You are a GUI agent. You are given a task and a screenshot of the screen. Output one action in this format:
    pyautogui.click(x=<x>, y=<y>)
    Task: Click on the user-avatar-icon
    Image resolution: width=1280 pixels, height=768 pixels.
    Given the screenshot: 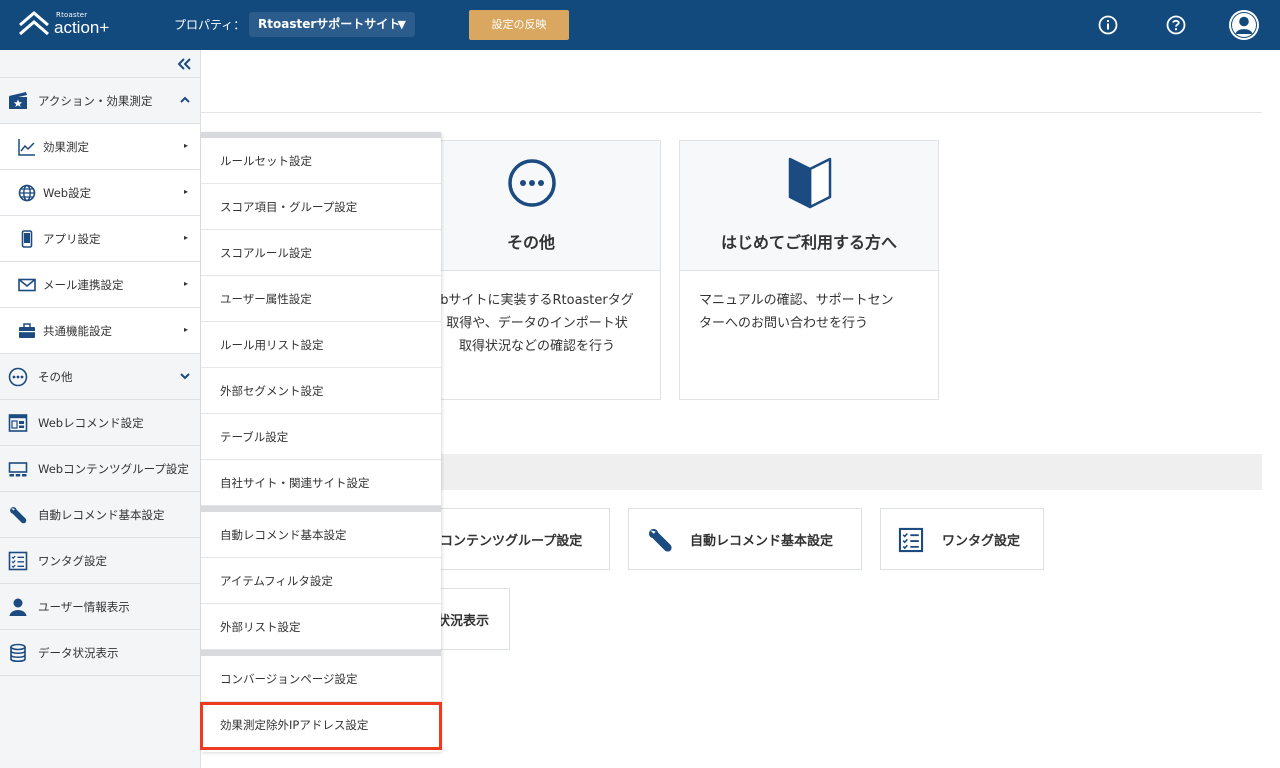 What is the action you would take?
    pyautogui.click(x=1244, y=25)
    